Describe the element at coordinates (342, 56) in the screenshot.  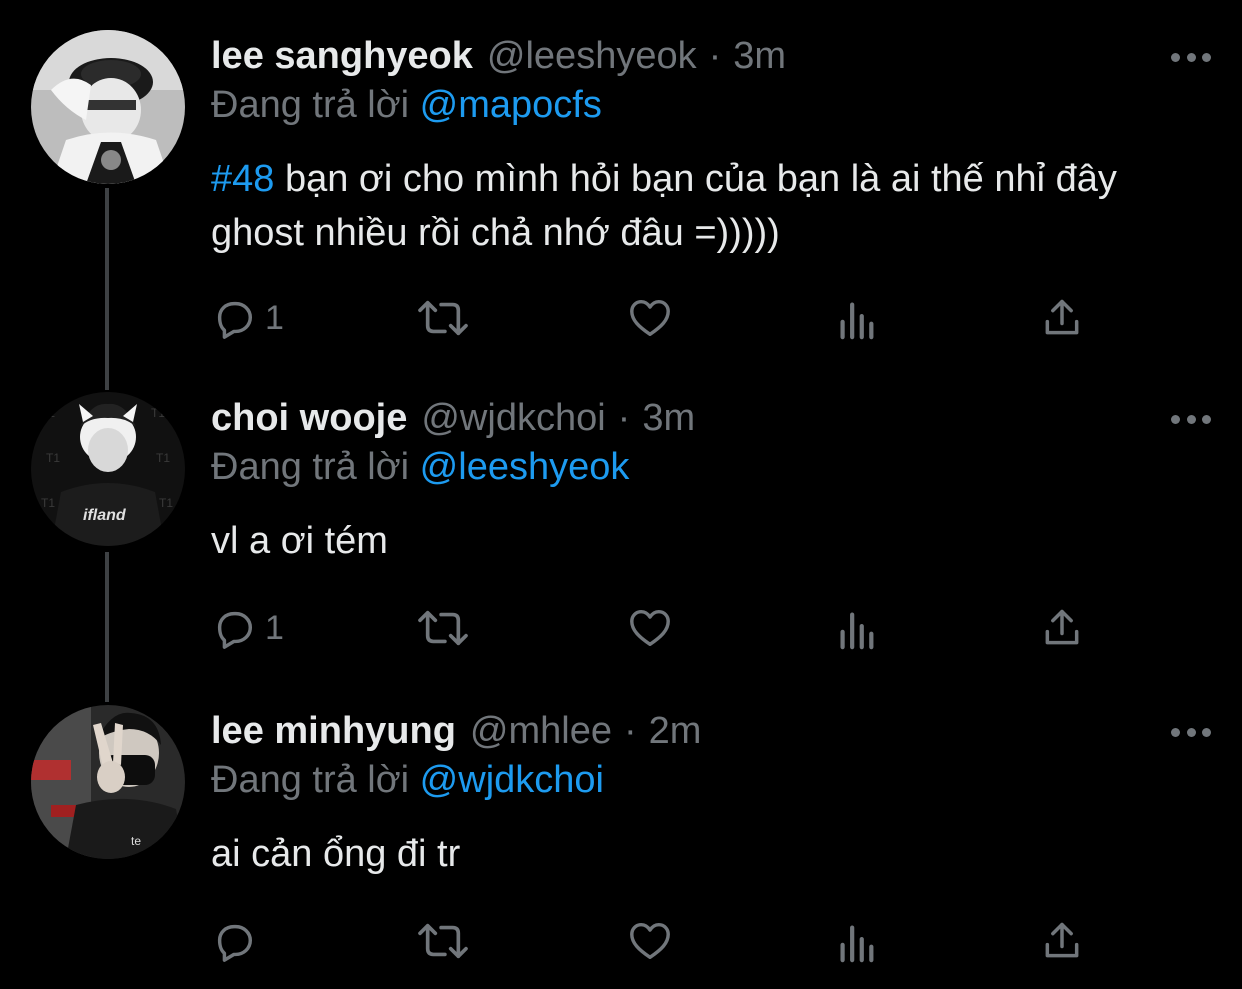
I see `display-name: lee sanghyeok` at that location.